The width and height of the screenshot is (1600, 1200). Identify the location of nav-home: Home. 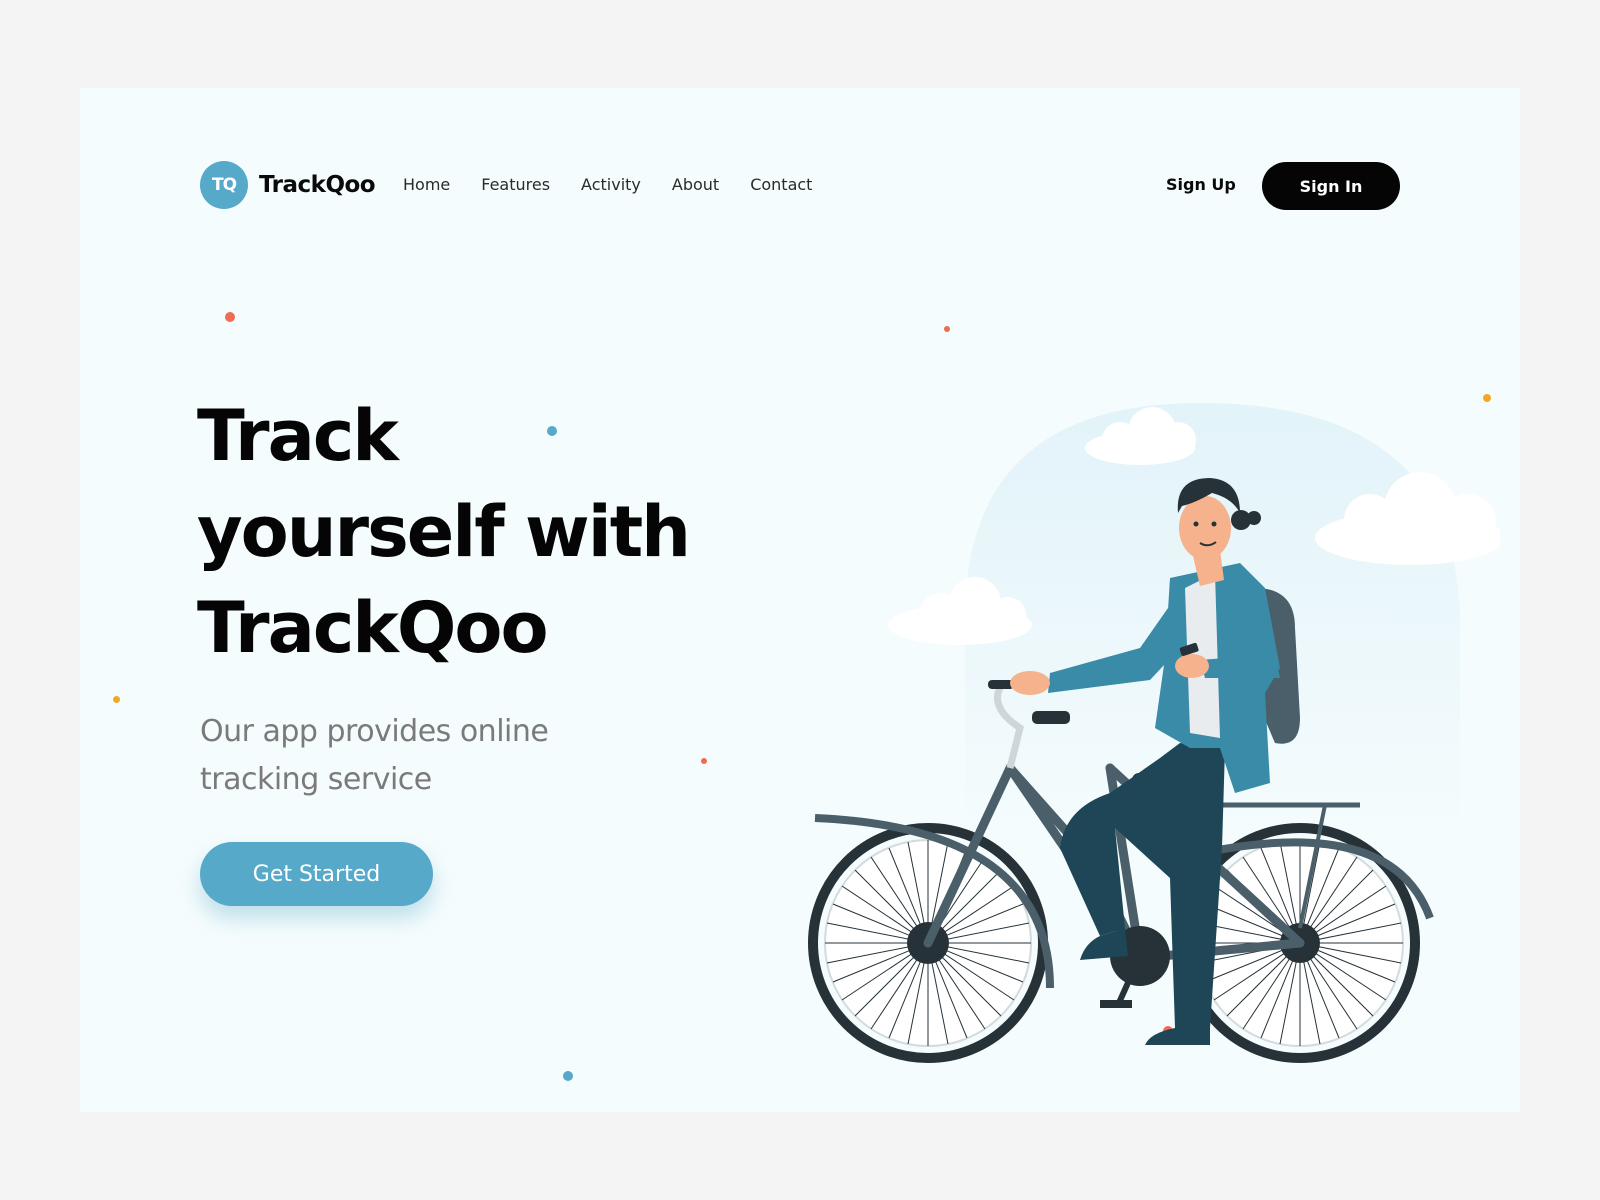
(426, 184).